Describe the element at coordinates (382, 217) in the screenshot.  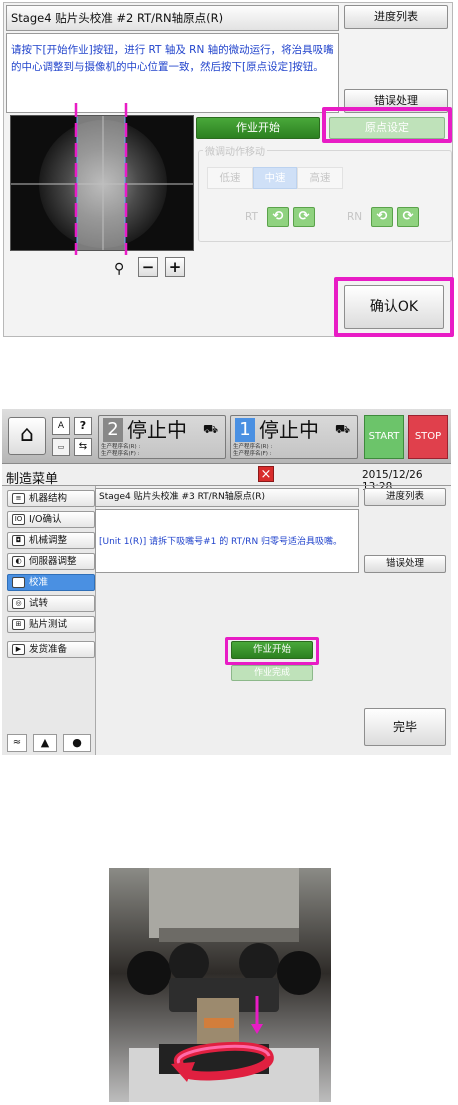
I see `rn-rotate-ccw-icon: ⟲` at that location.